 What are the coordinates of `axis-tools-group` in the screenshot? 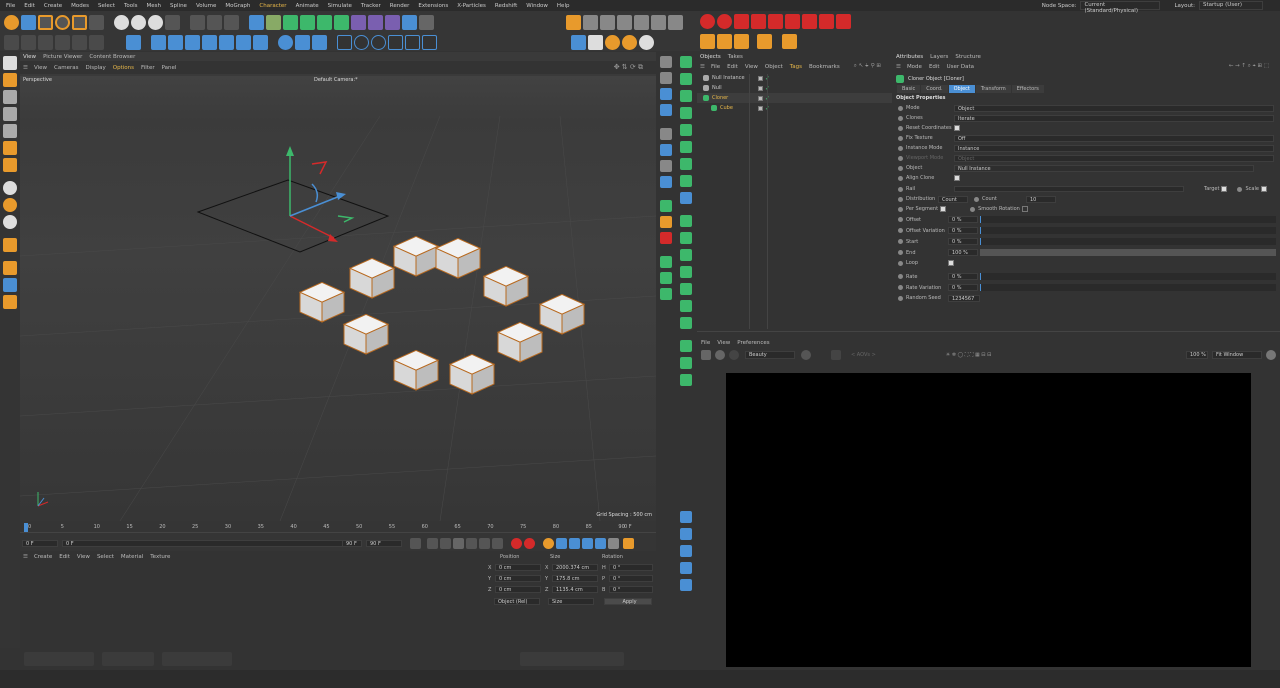 It's located at (128, 659).